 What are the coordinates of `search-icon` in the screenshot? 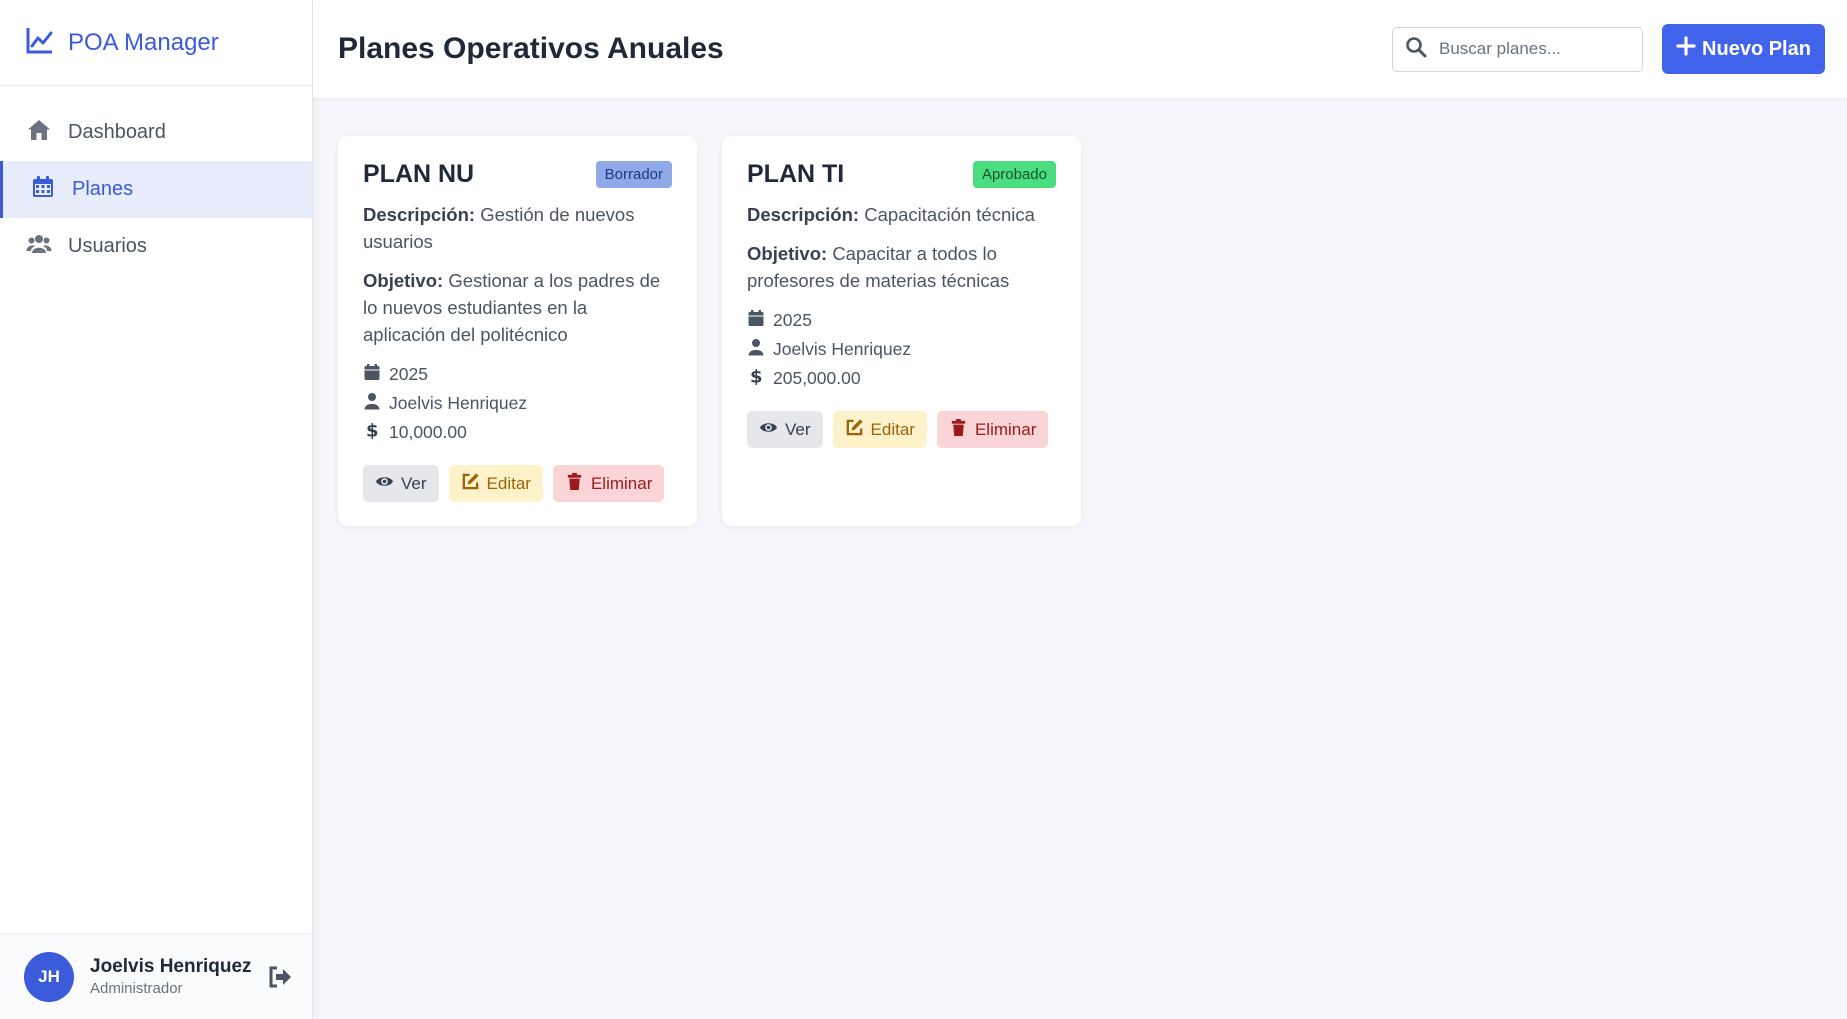 It's located at (1416, 49).